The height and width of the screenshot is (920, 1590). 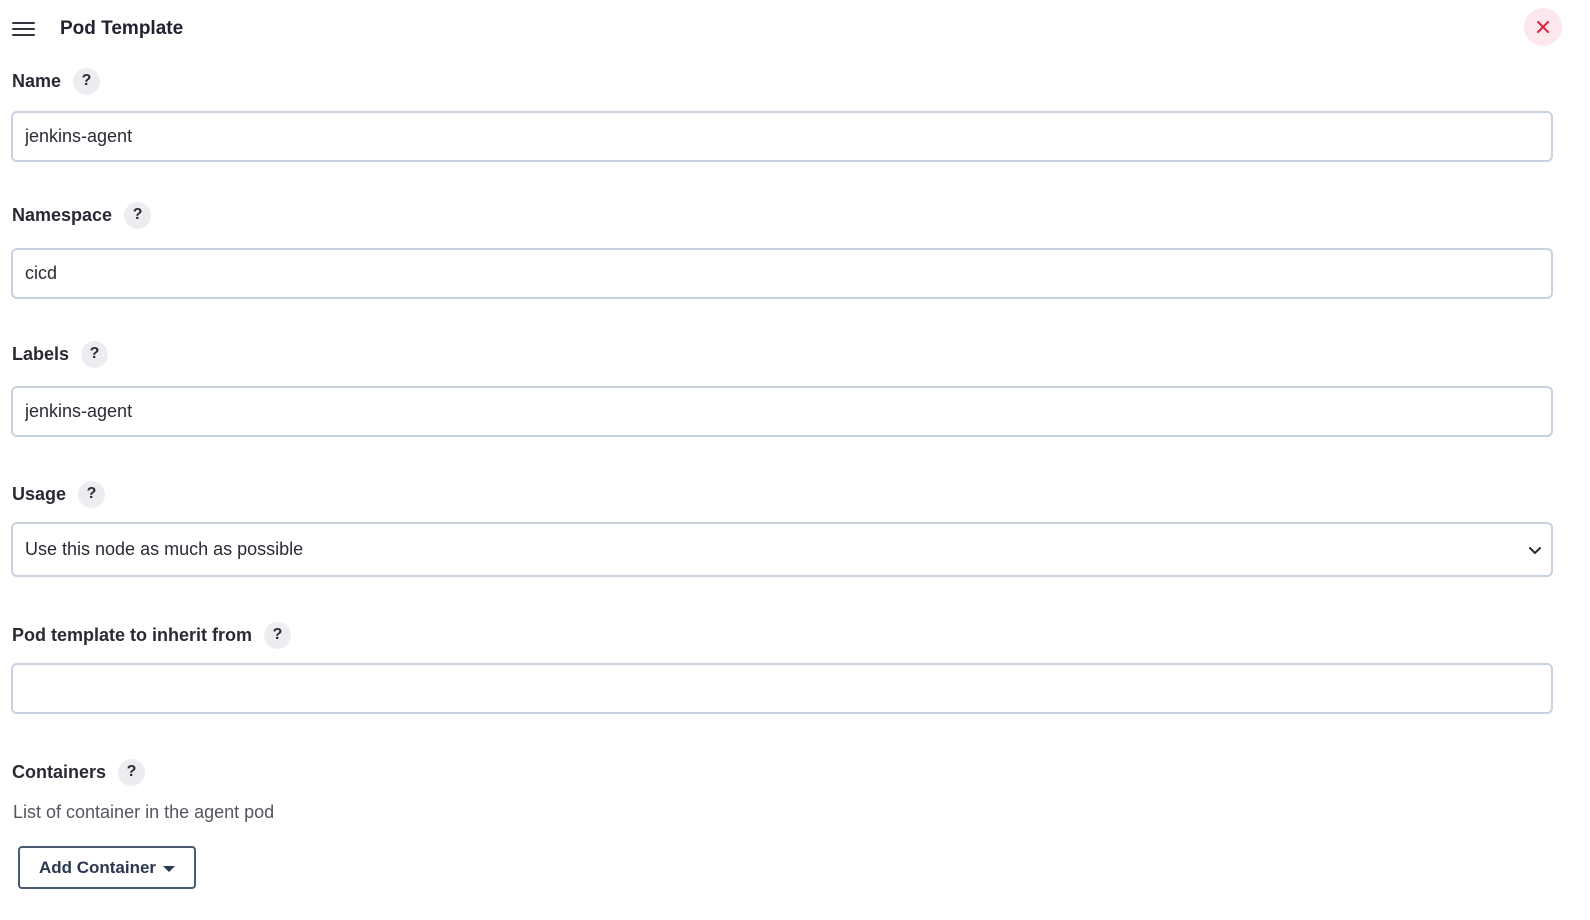 What do you see at coordinates (782, 549) in the screenshot?
I see `usage-select: Use this node as much as possible` at bounding box center [782, 549].